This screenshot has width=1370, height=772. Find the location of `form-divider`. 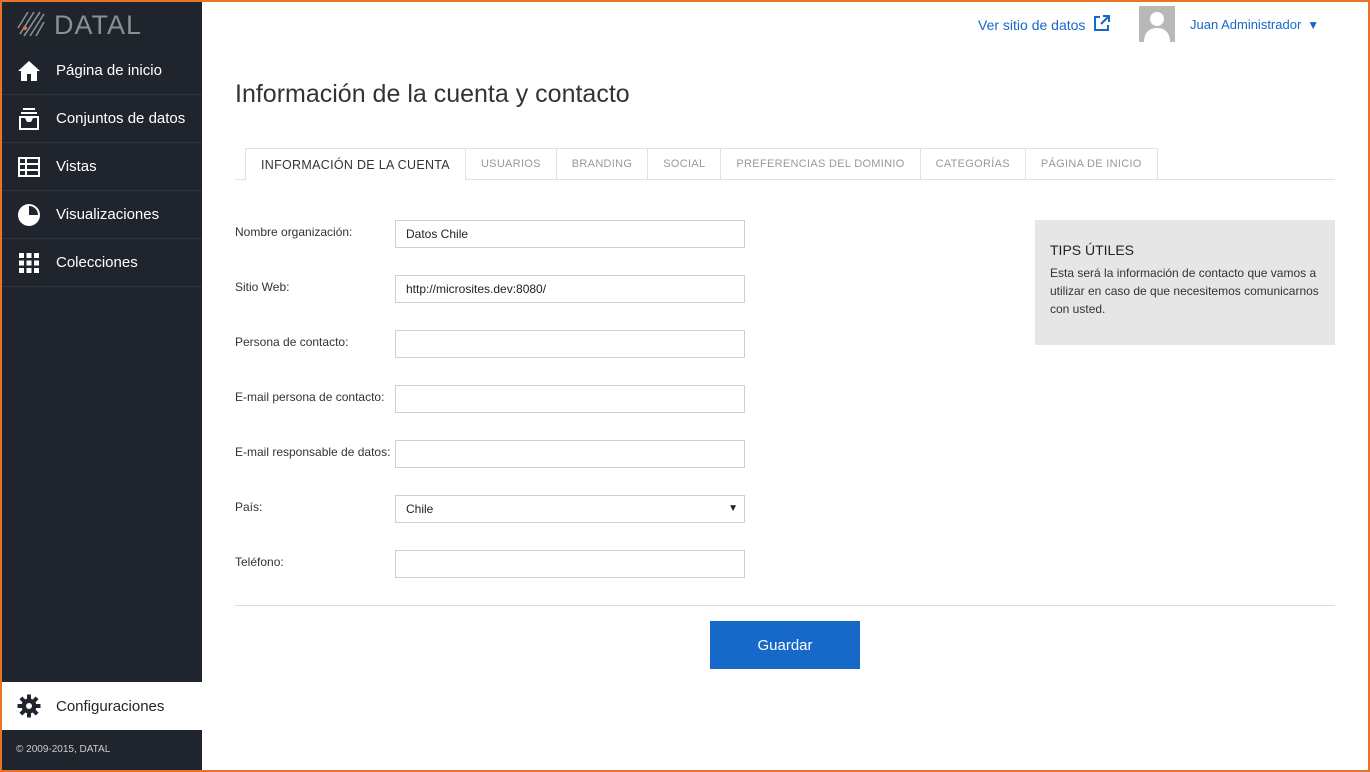

form-divider is located at coordinates (785, 605).